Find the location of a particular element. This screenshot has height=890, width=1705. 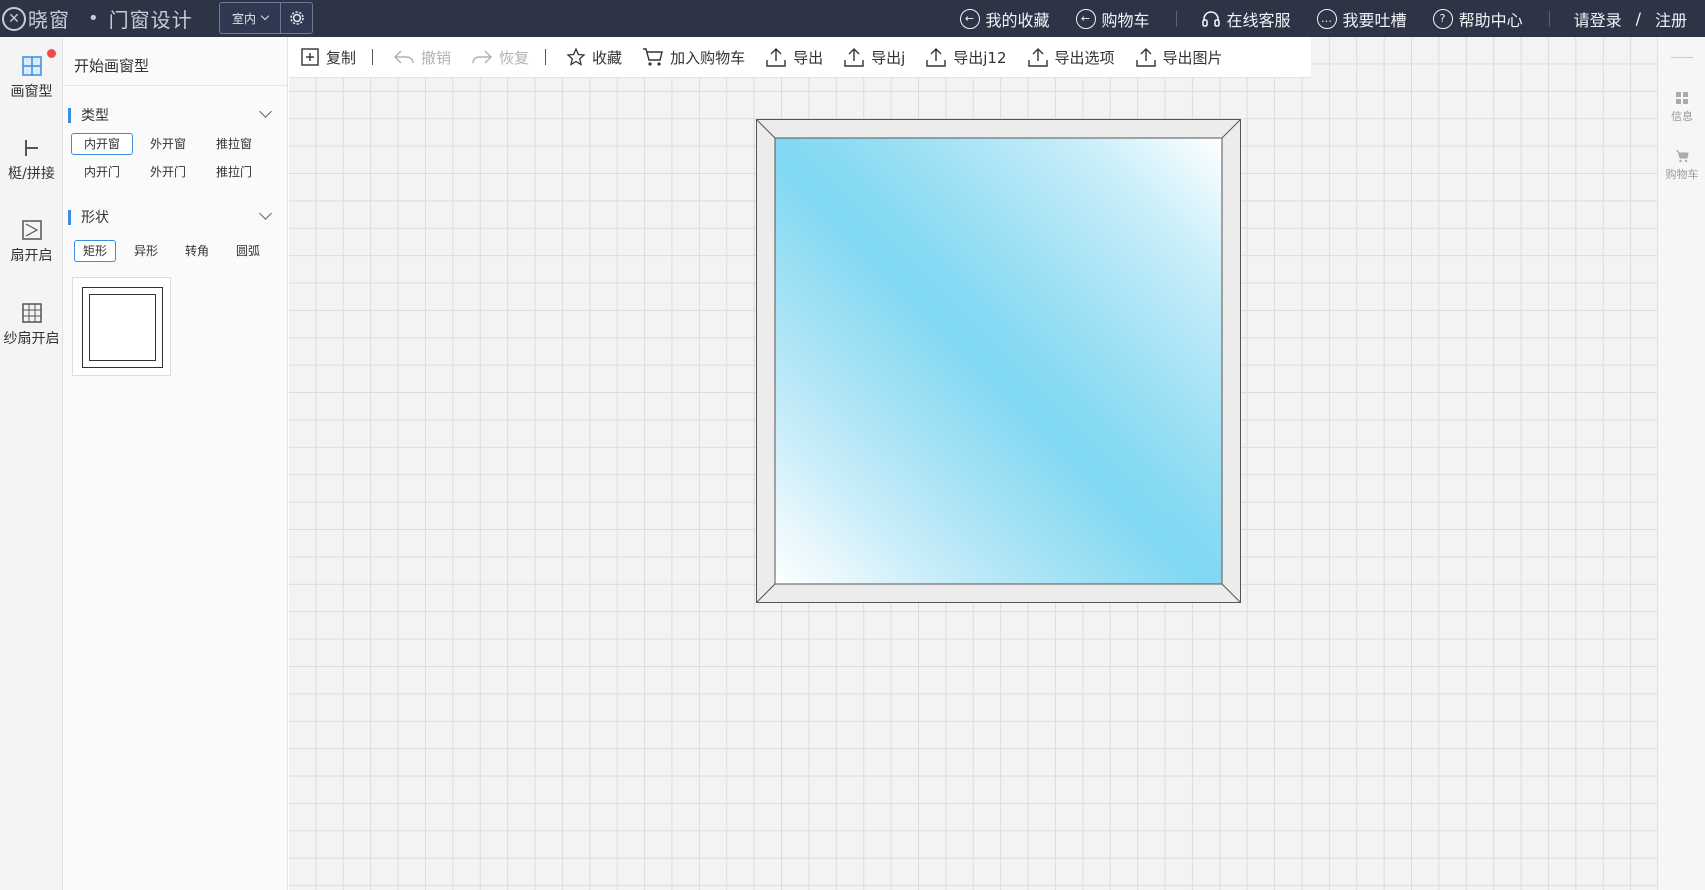

window-glass-pane is located at coordinates (998, 361).